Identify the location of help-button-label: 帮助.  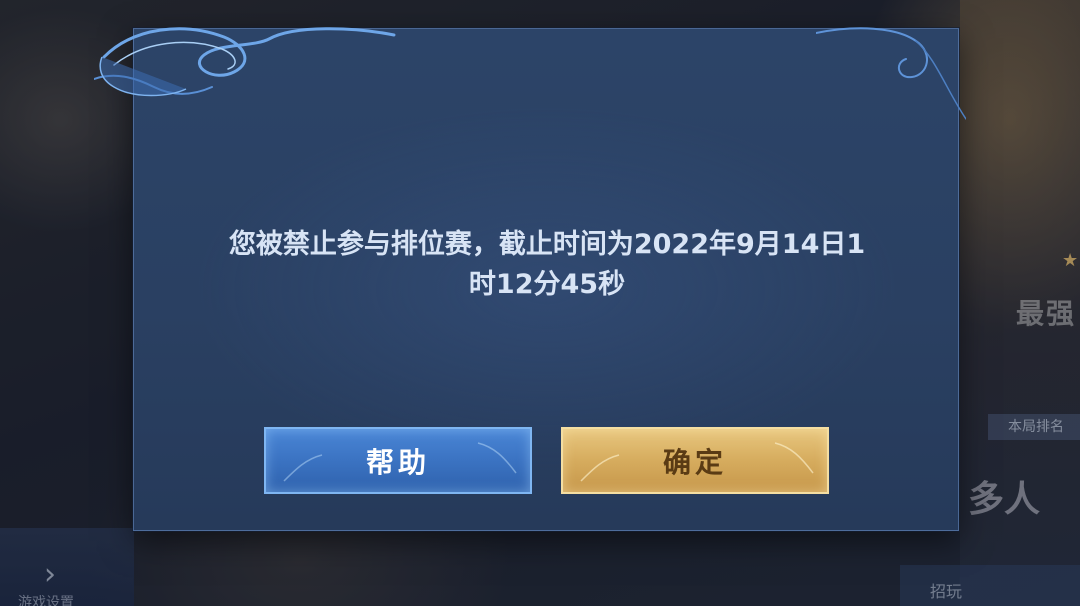
(397, 462).